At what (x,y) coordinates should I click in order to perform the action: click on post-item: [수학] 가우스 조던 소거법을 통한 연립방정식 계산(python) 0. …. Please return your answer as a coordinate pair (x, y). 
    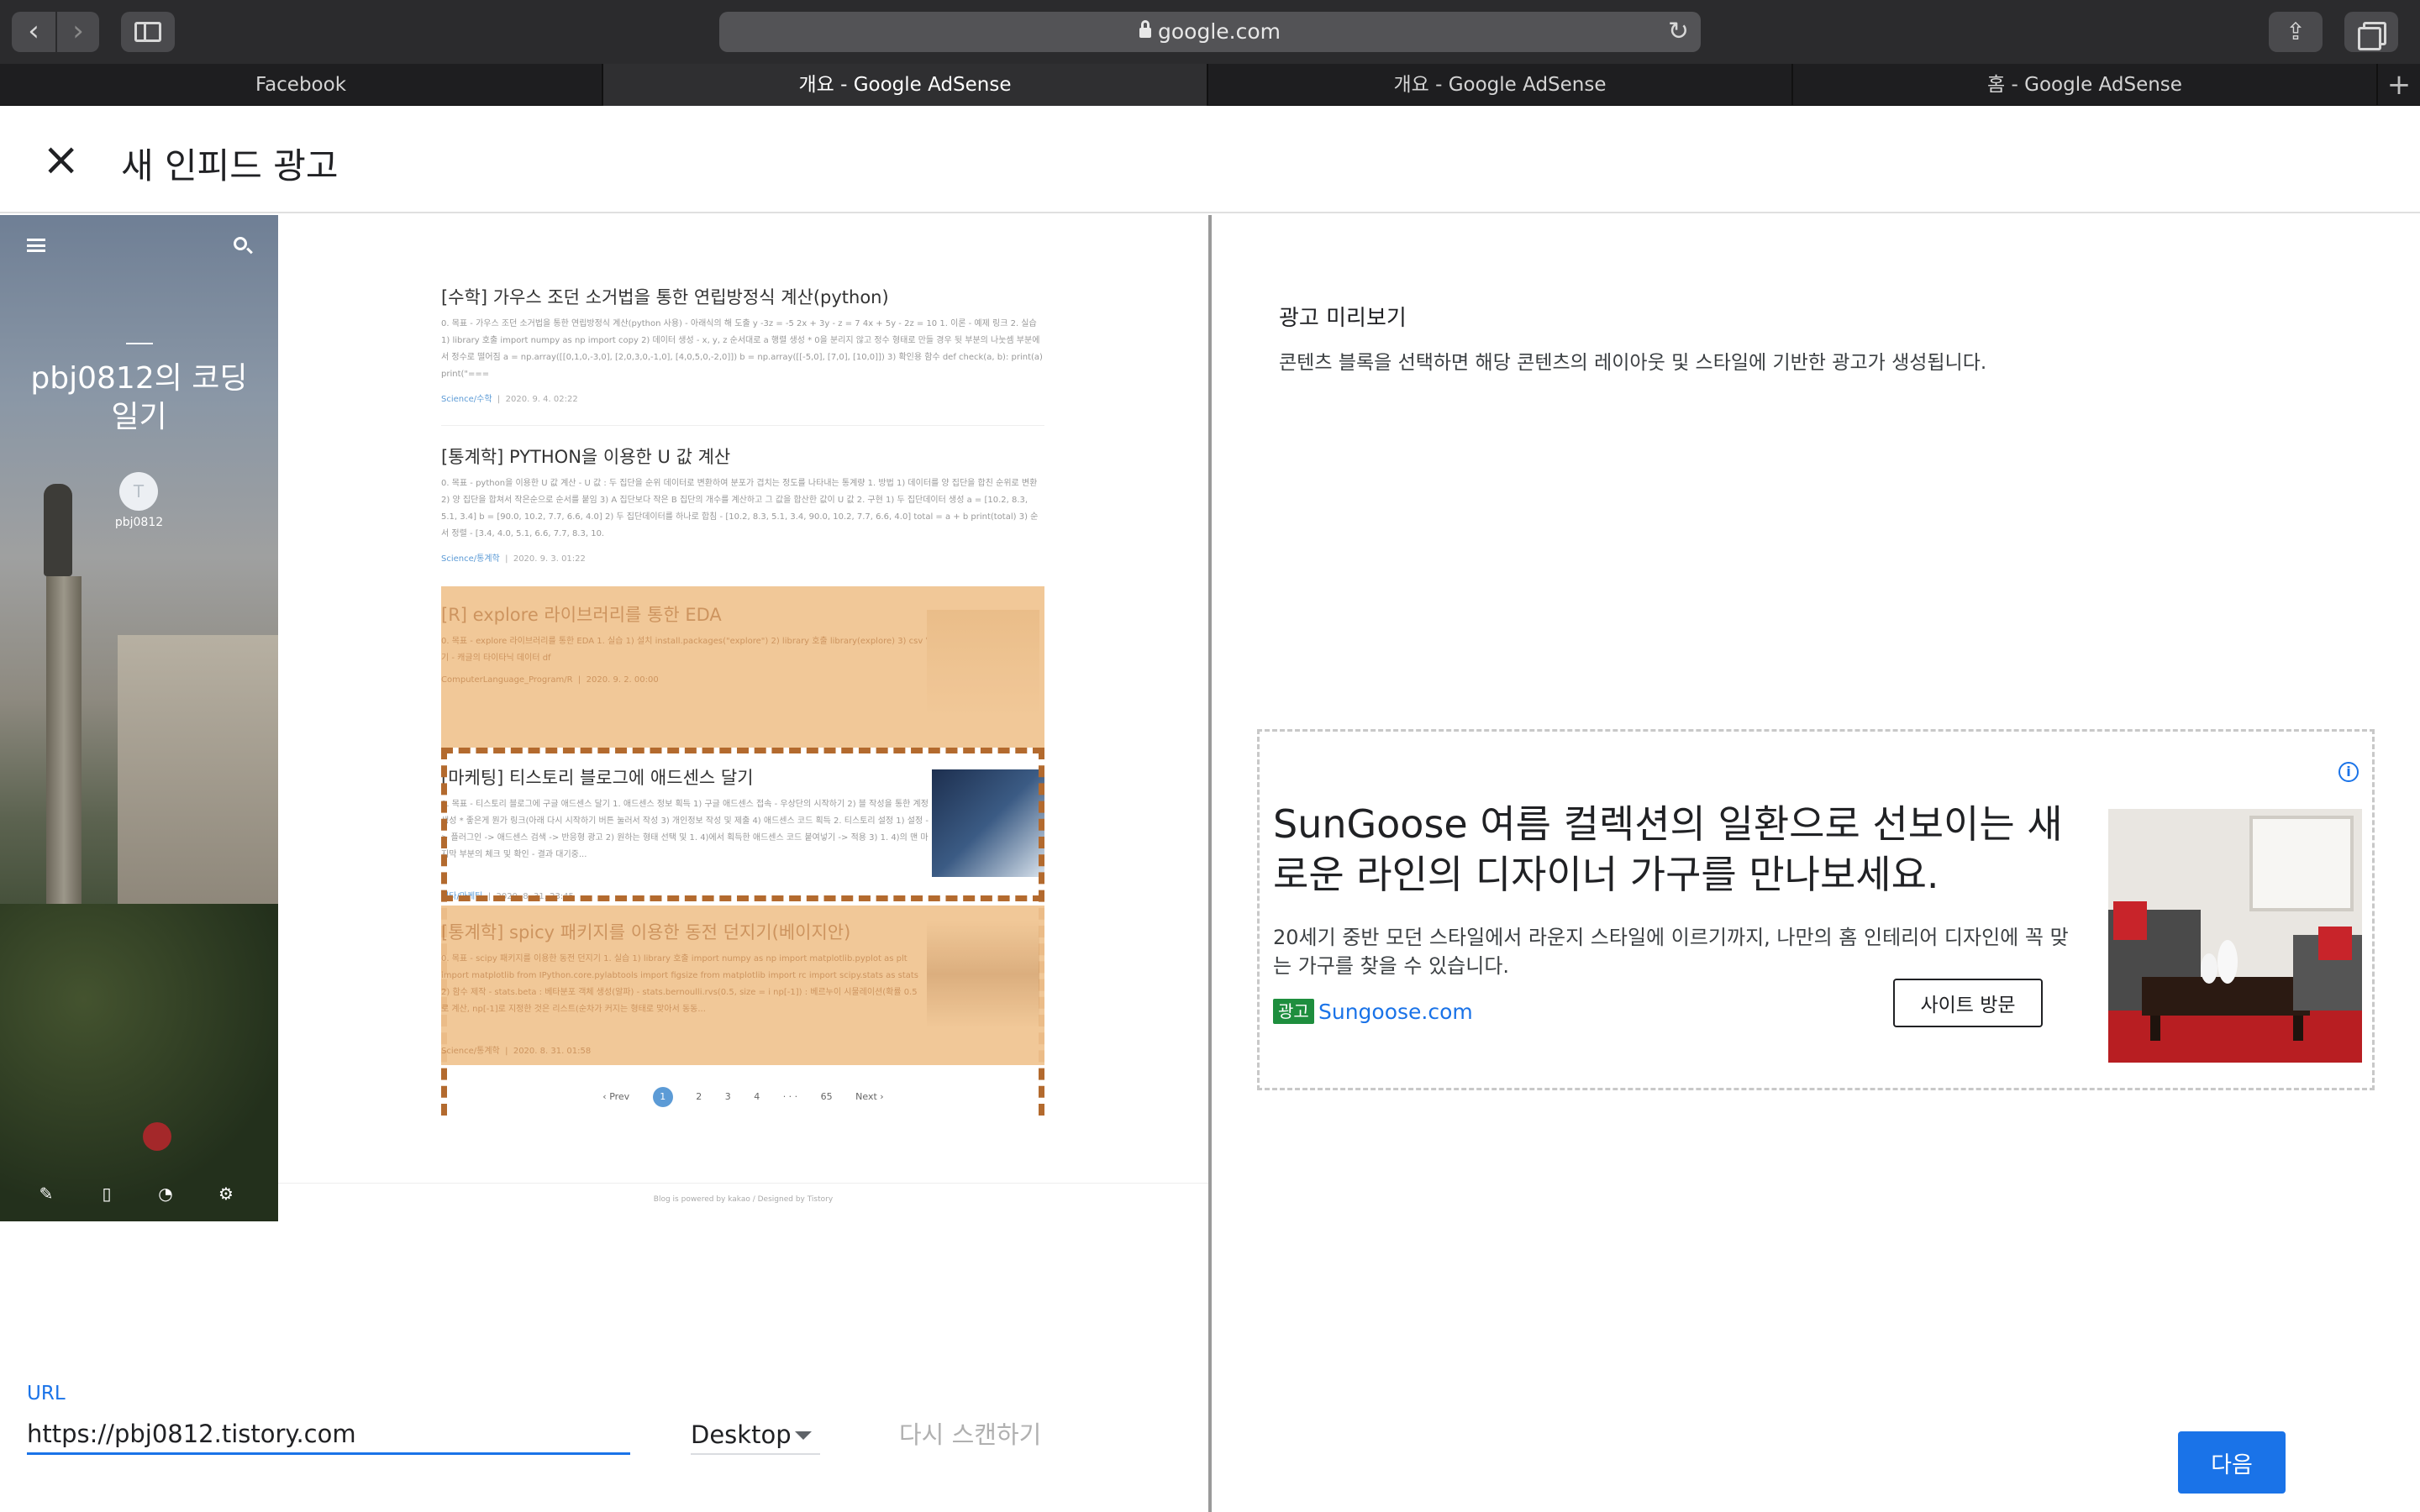
    Looking at the image, I should click on (742, 344).